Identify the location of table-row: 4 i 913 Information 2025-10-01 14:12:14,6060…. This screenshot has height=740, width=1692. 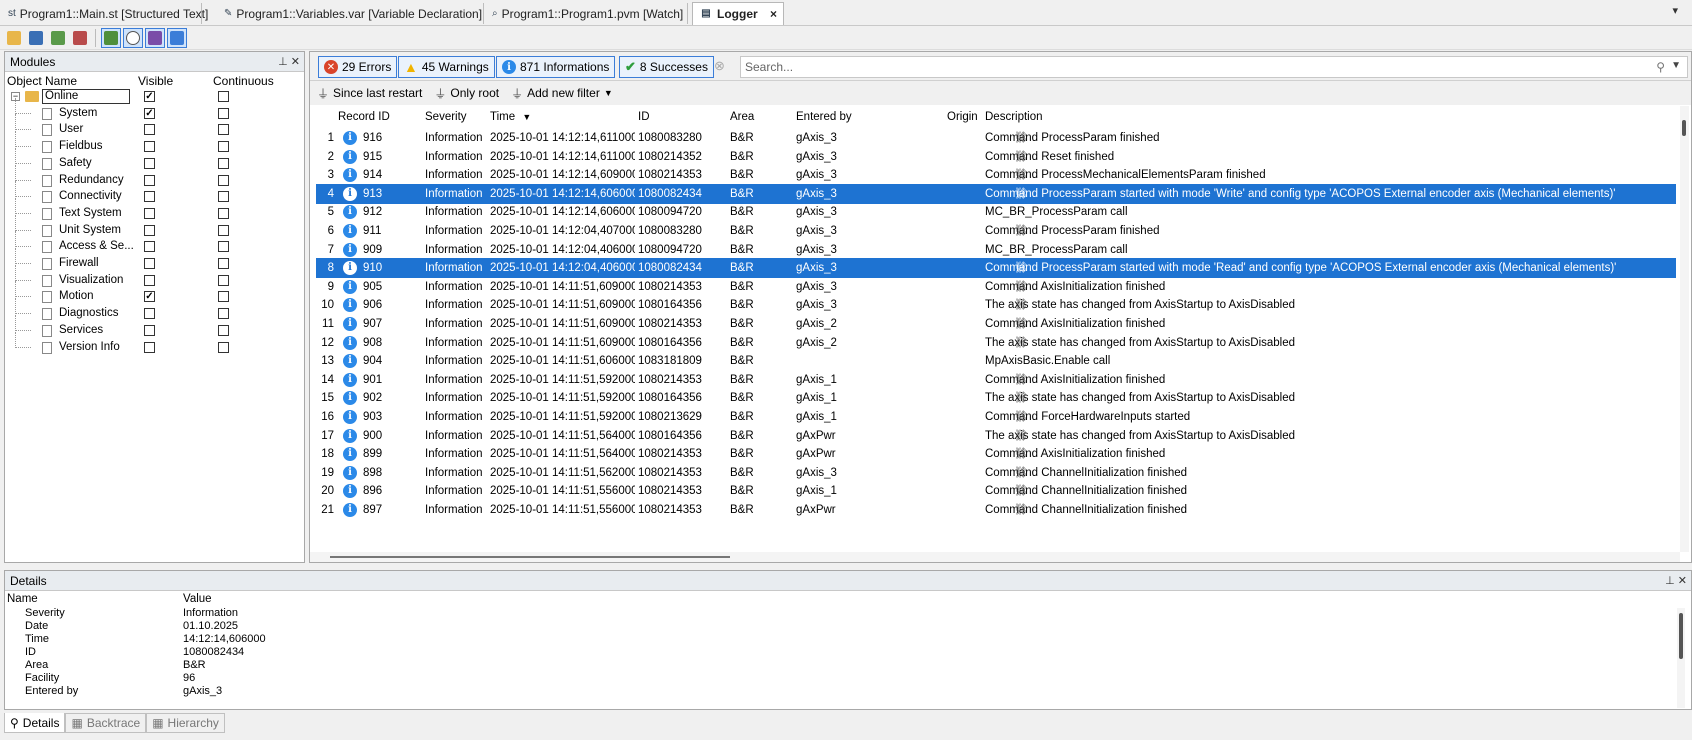
(996, 193).